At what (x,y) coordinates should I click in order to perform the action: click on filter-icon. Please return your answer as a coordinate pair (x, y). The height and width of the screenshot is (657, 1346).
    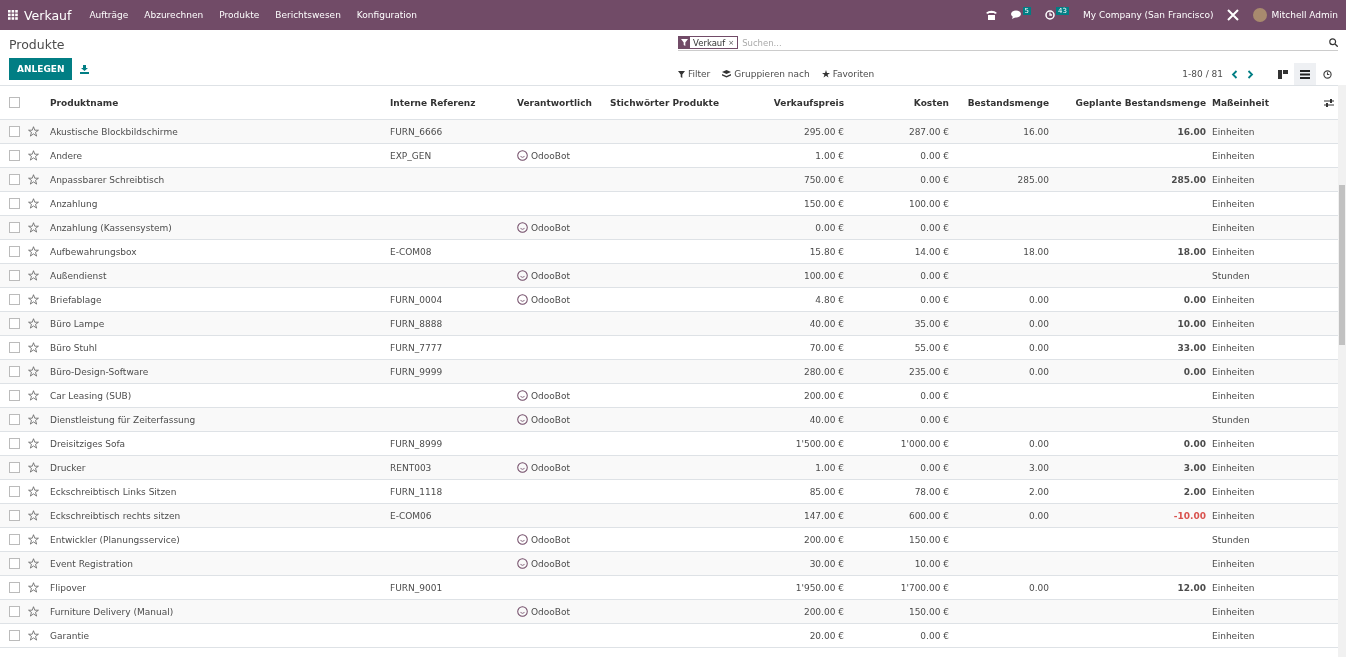
    Looking at the image, I should click on (681, 74).